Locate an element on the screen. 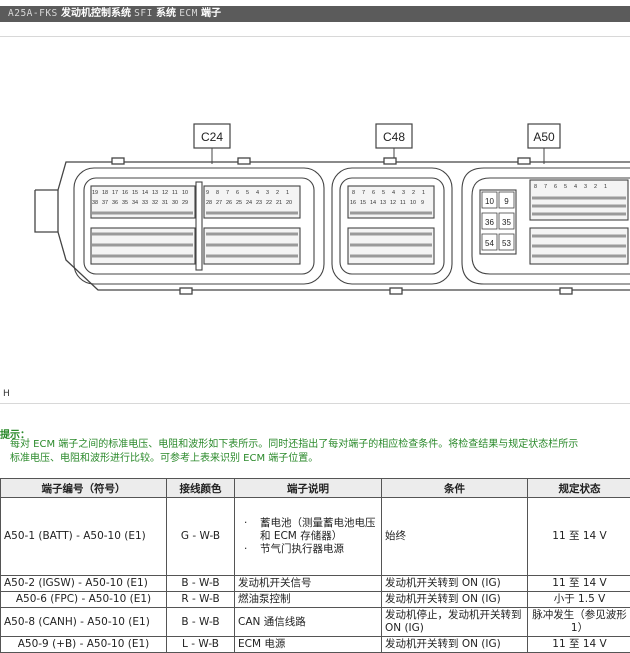 This screenshot has width=630, height=653. cell-description: 蓄电池（测量蓄电池电压和 ECM 存储器） 节气门执行器电源 is located at coordinates (308, 537).